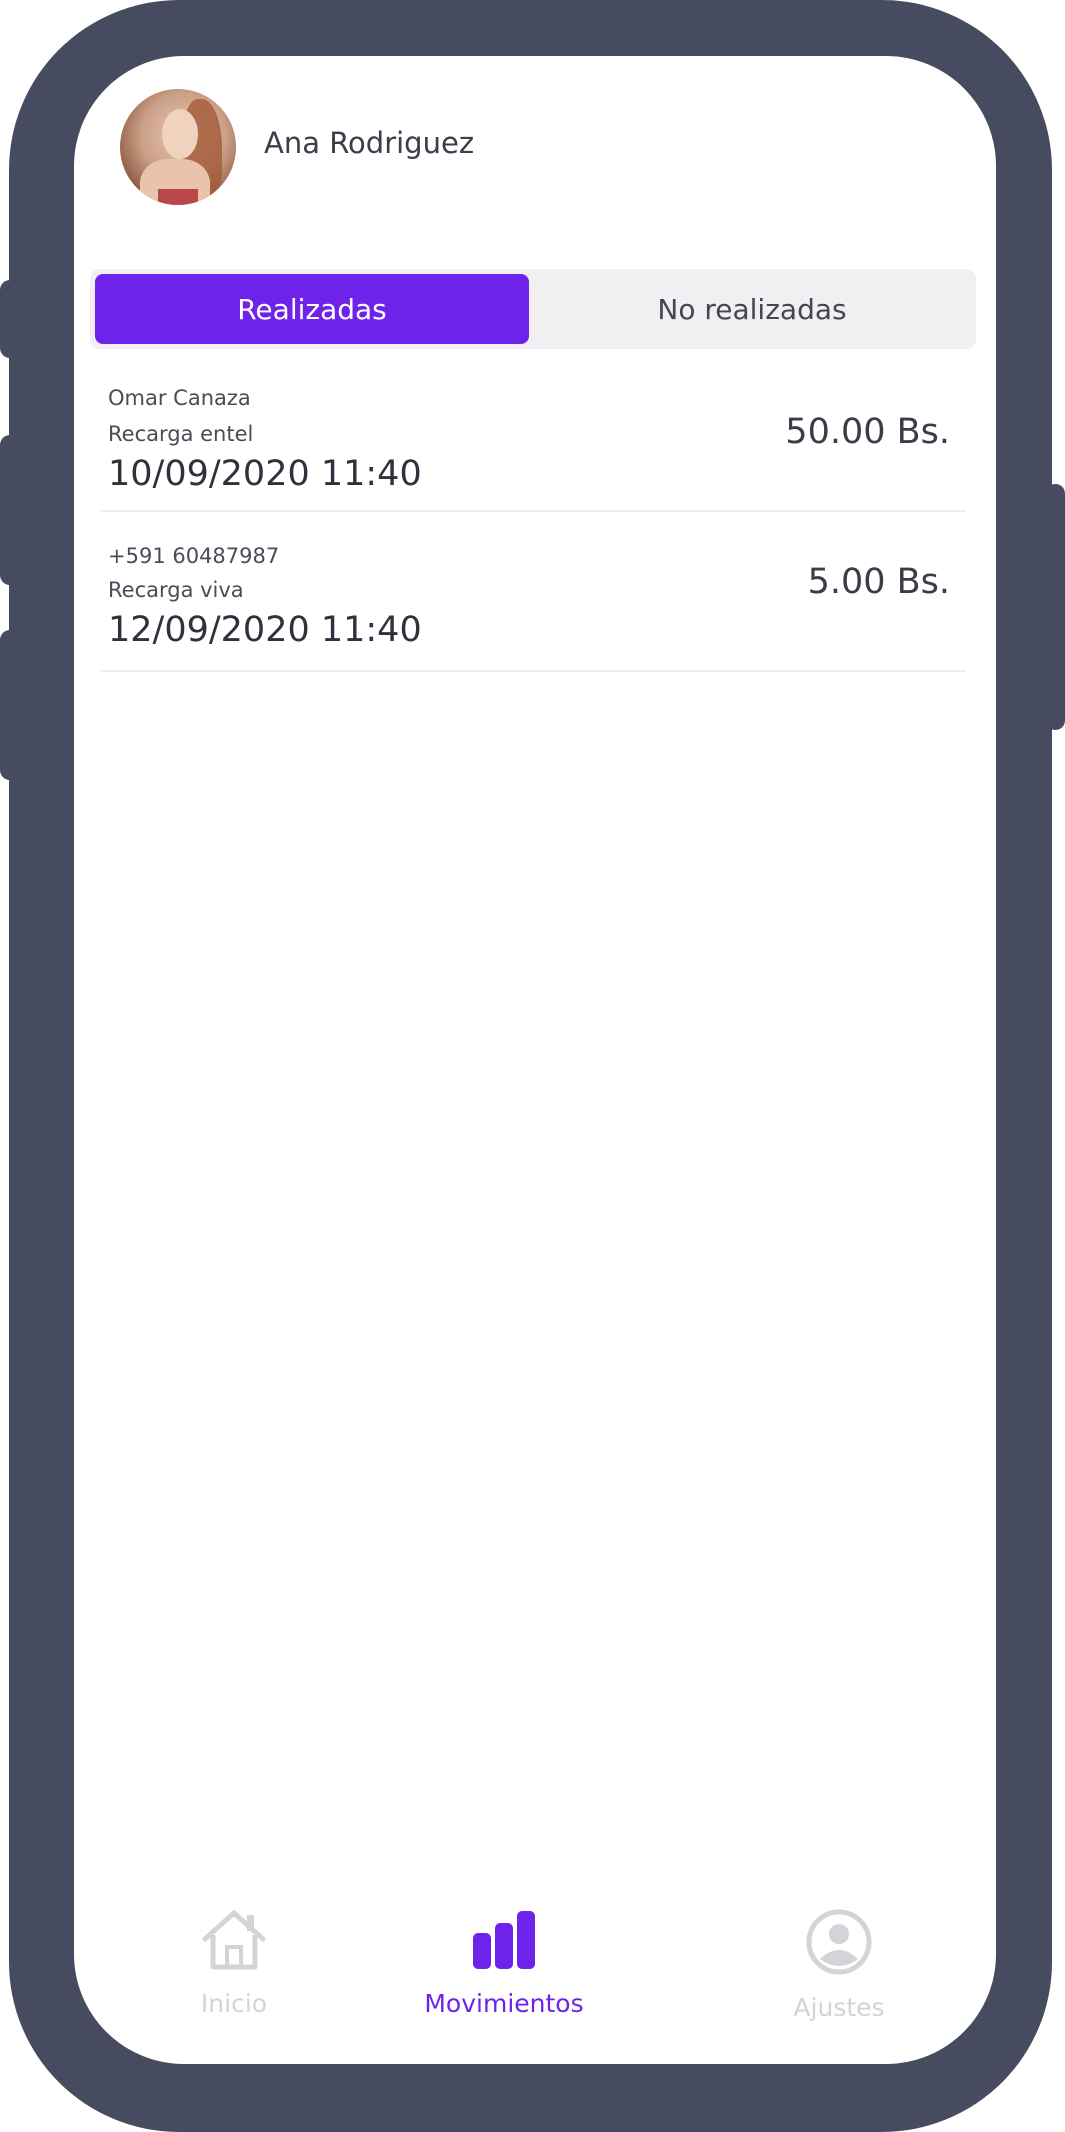  What do you see at coordinates (504, 2003) in the screenshot?
I see `nav-label-movimientos: Movimientos` at bounding box center [504, 2003].